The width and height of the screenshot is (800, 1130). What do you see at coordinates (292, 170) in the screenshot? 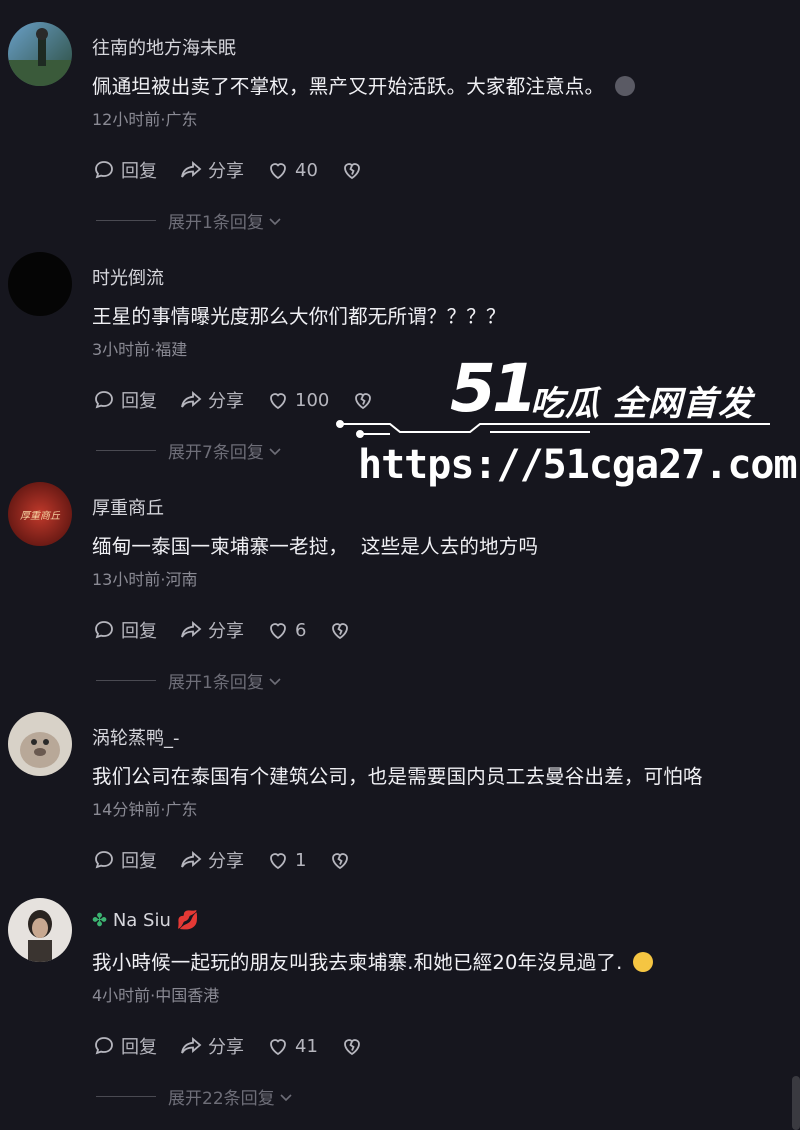
I see `like-button: 40` at bounding box center [292, 170].